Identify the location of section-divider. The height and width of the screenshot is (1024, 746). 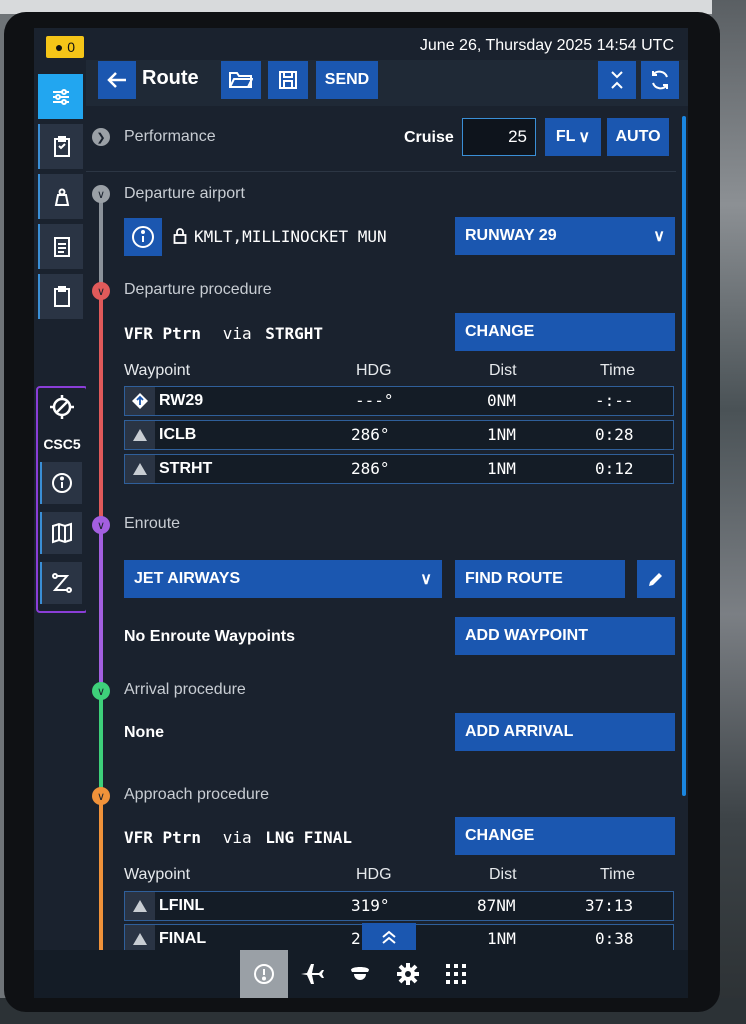
(381, 171).